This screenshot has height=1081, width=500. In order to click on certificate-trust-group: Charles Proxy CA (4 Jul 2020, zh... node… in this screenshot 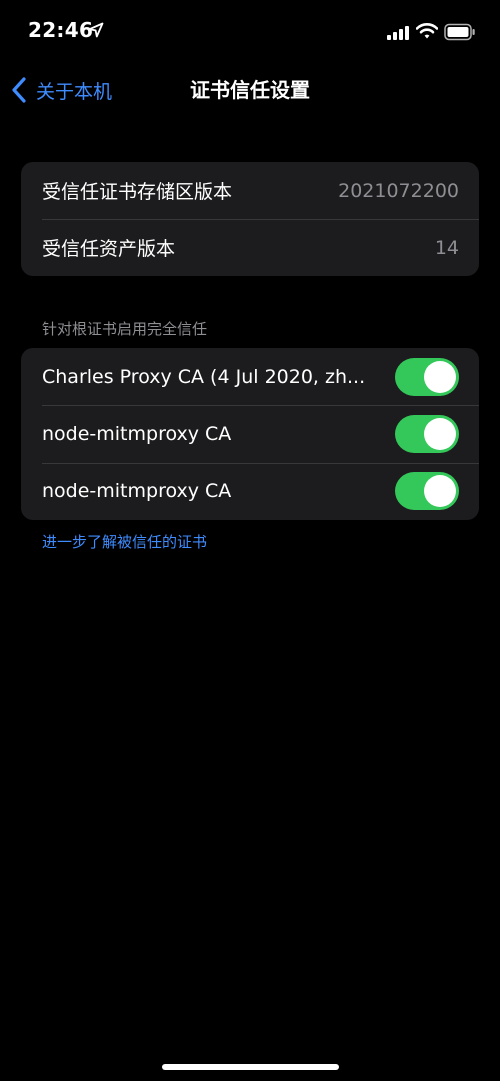, I will do `click(250, 434)`.